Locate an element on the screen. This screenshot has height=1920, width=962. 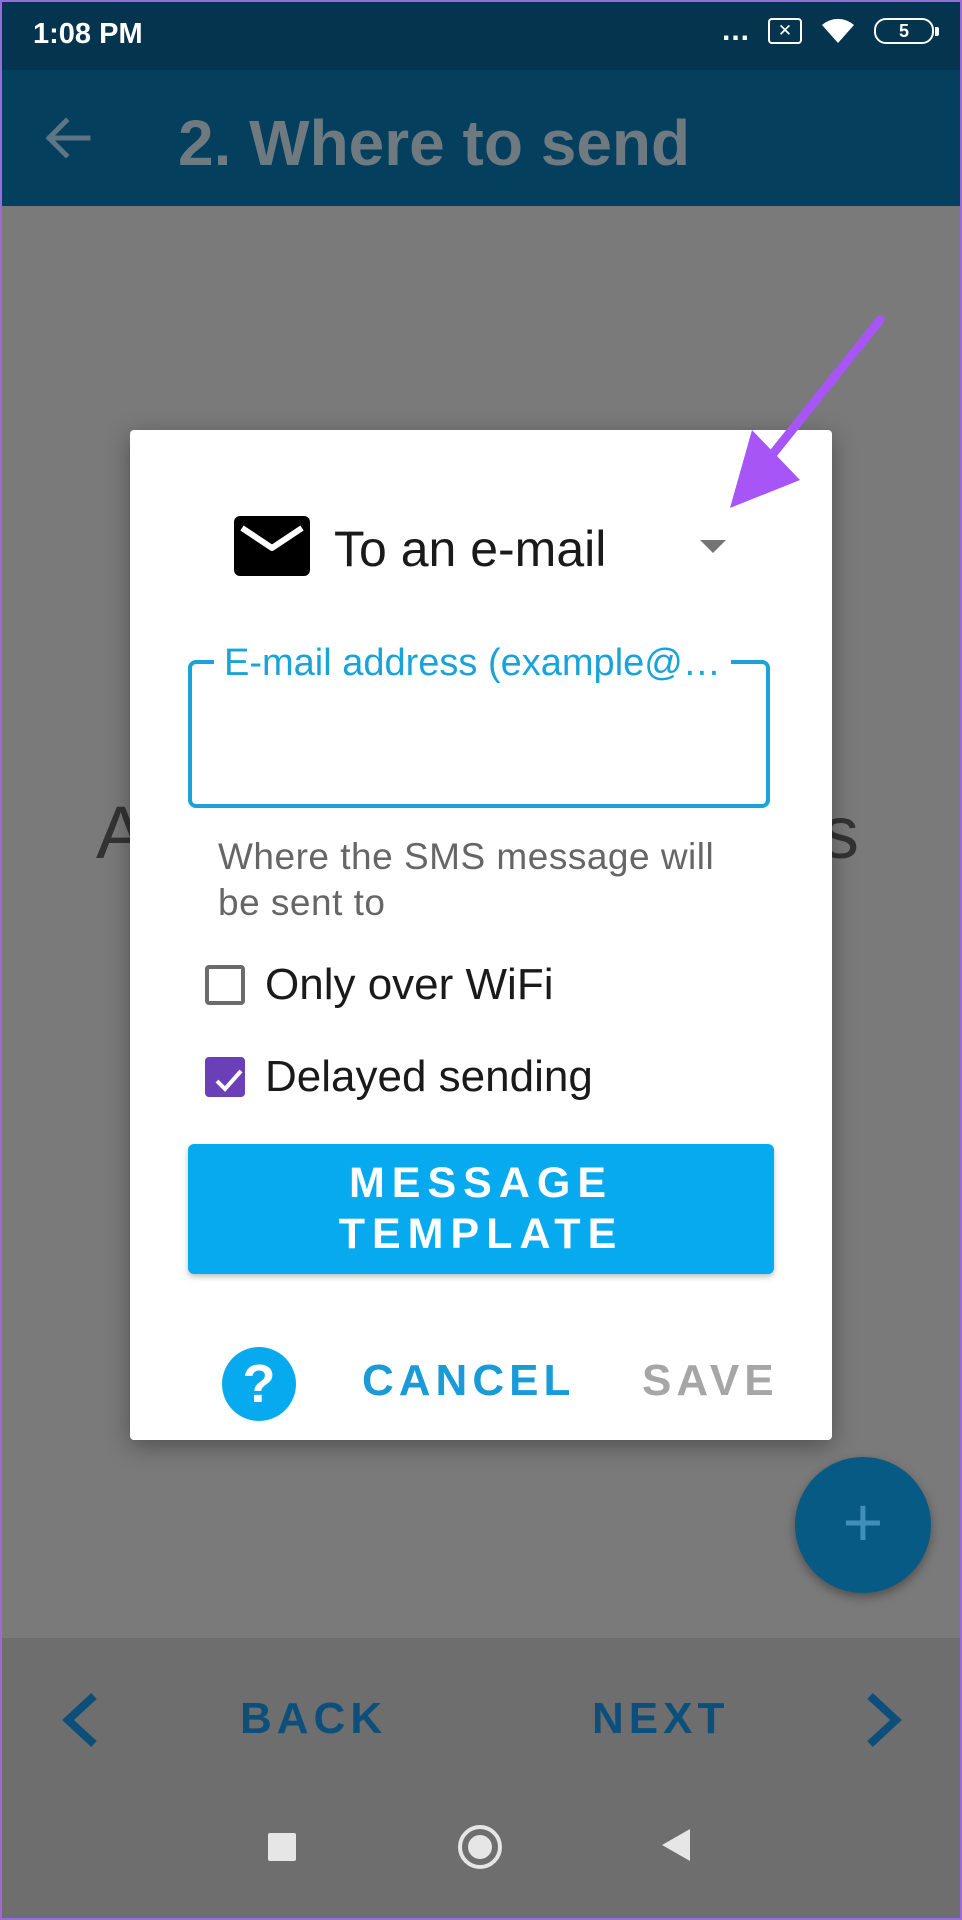
only-wifi-checkbox-row: Only over WiFi is located at coordinates (379, 985).